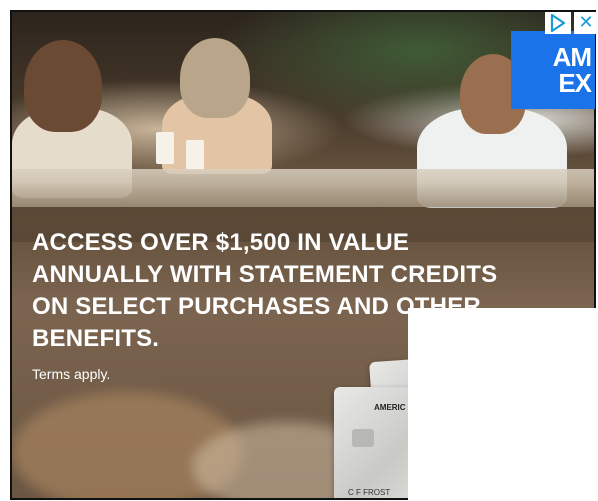 The height and width of the screenshot is (501, 598). Describe the element at coordinates (390, 407) in the screenshot. I see `card-brand: AMERIC` at that location.